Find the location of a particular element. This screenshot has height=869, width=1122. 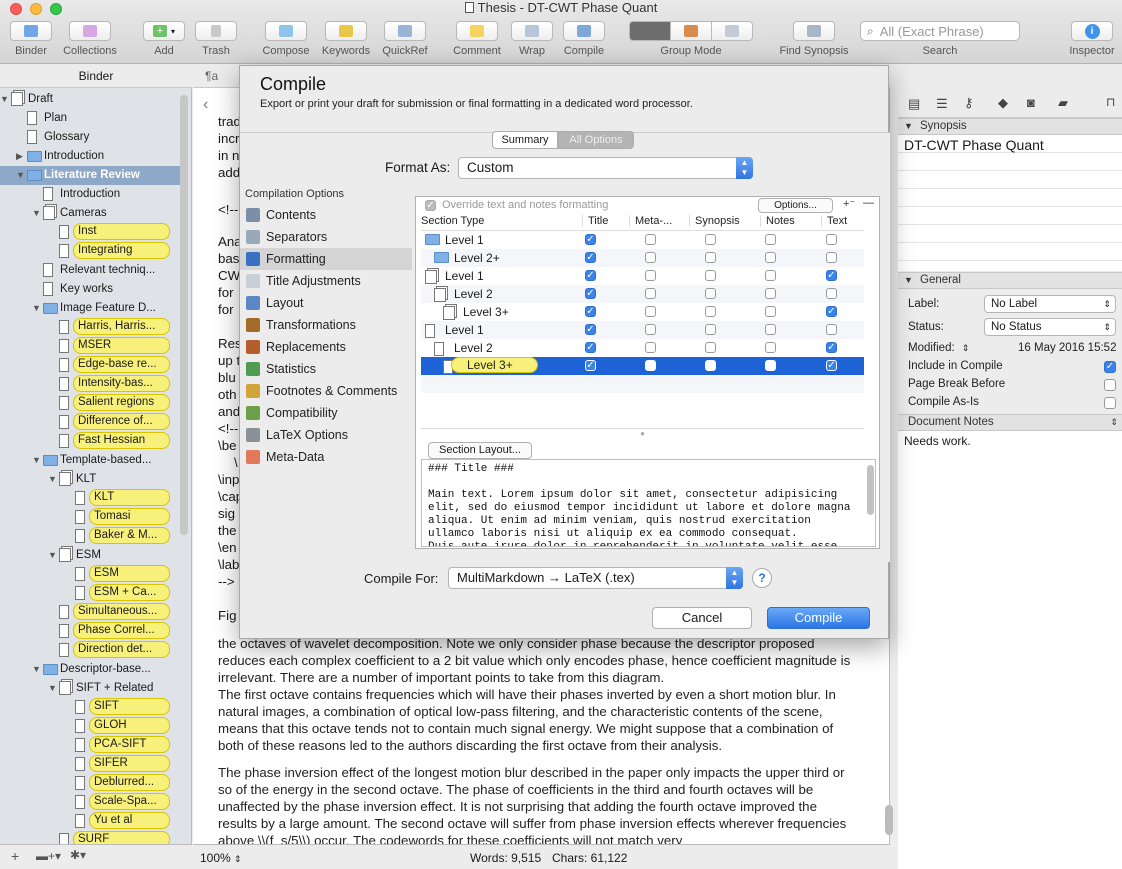

page-break-before-checkbox is located at coordinates (1110, 385).